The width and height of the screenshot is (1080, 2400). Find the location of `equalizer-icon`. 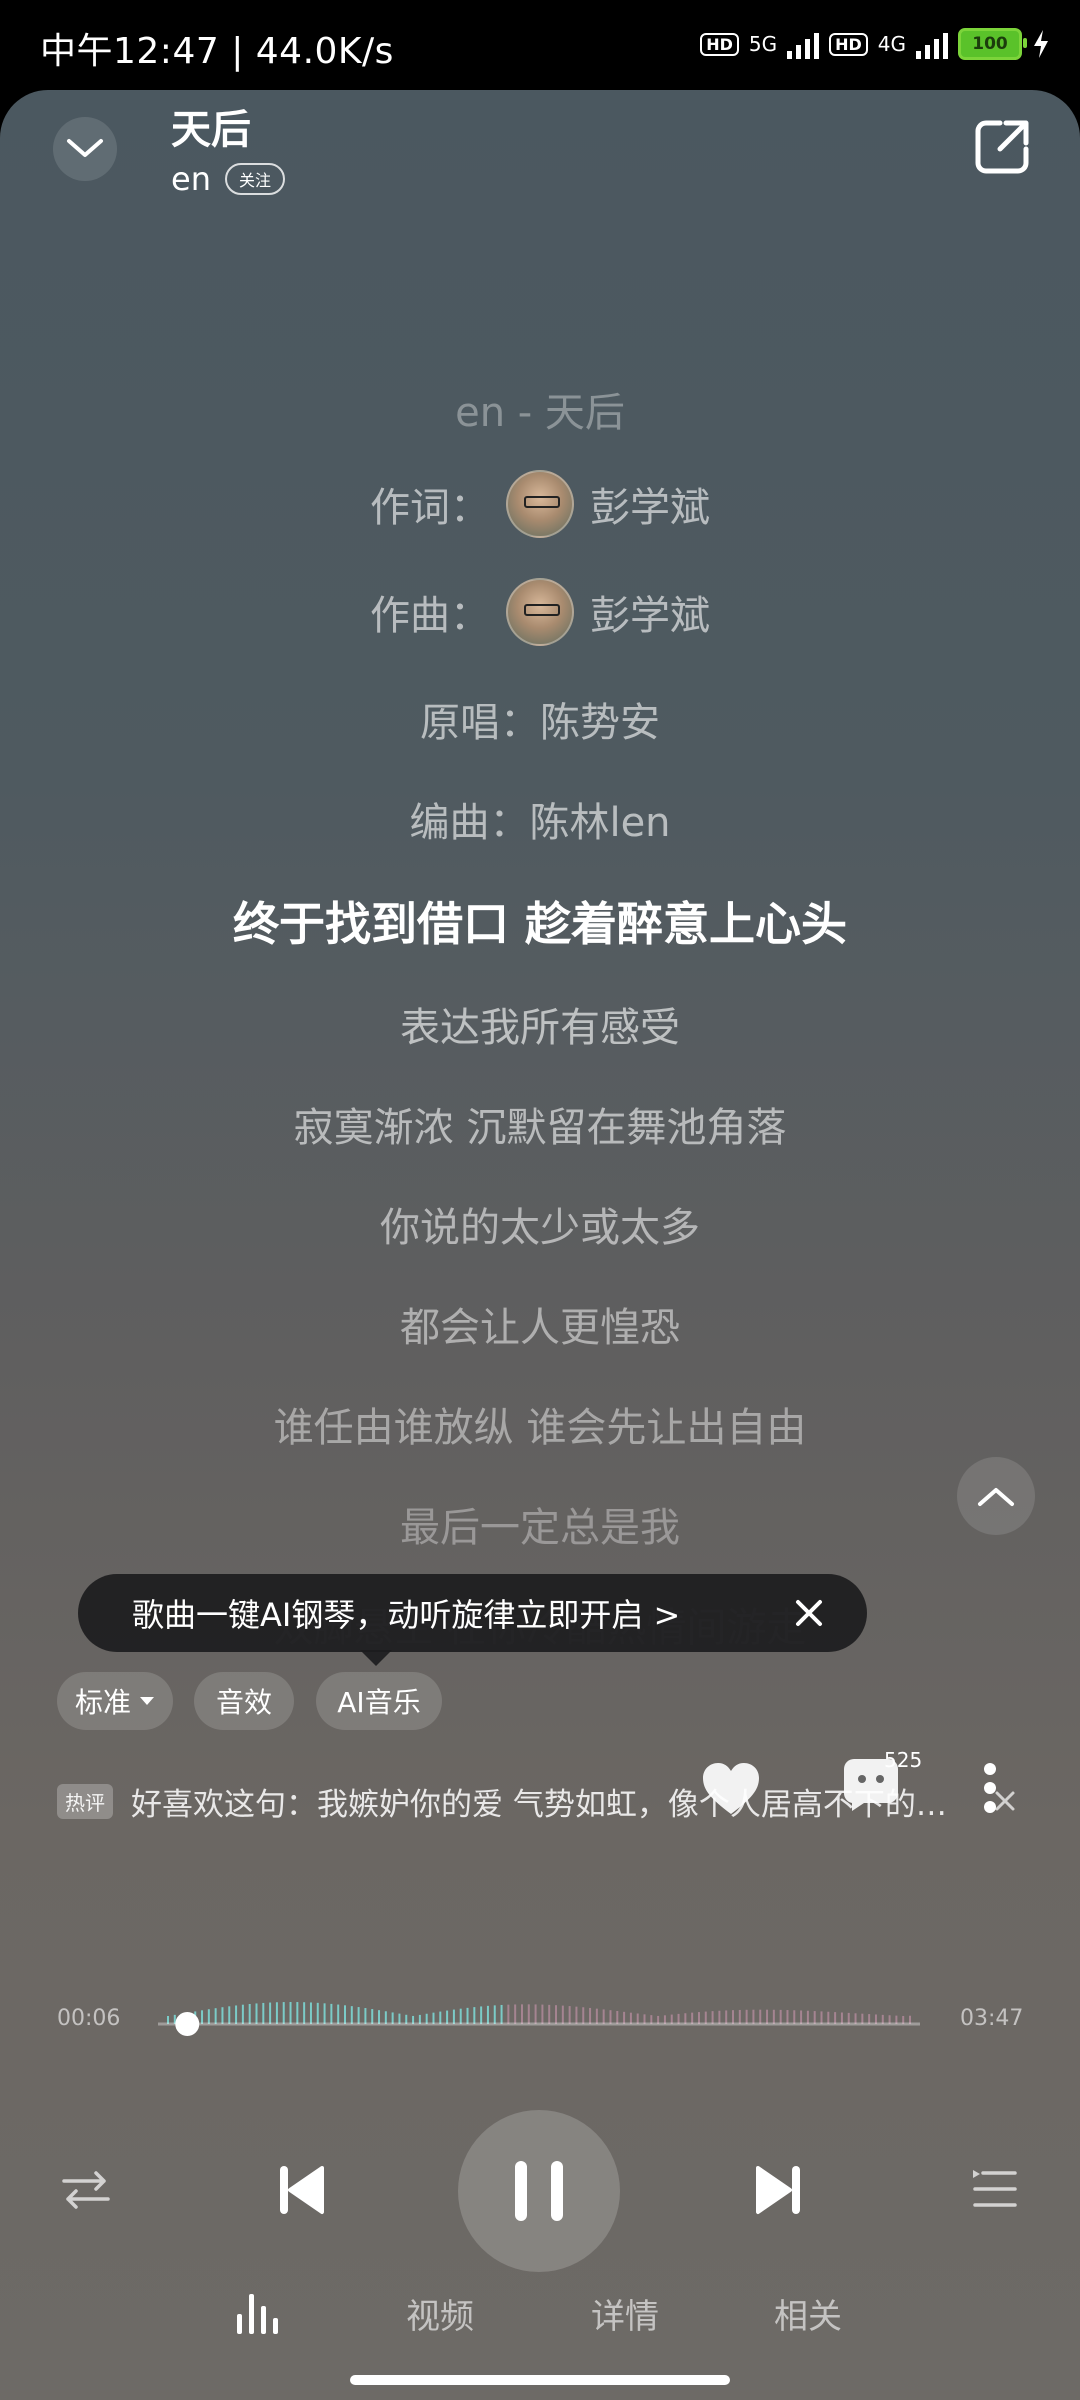

equalizer-icon is located at coordinates (257, 2314).